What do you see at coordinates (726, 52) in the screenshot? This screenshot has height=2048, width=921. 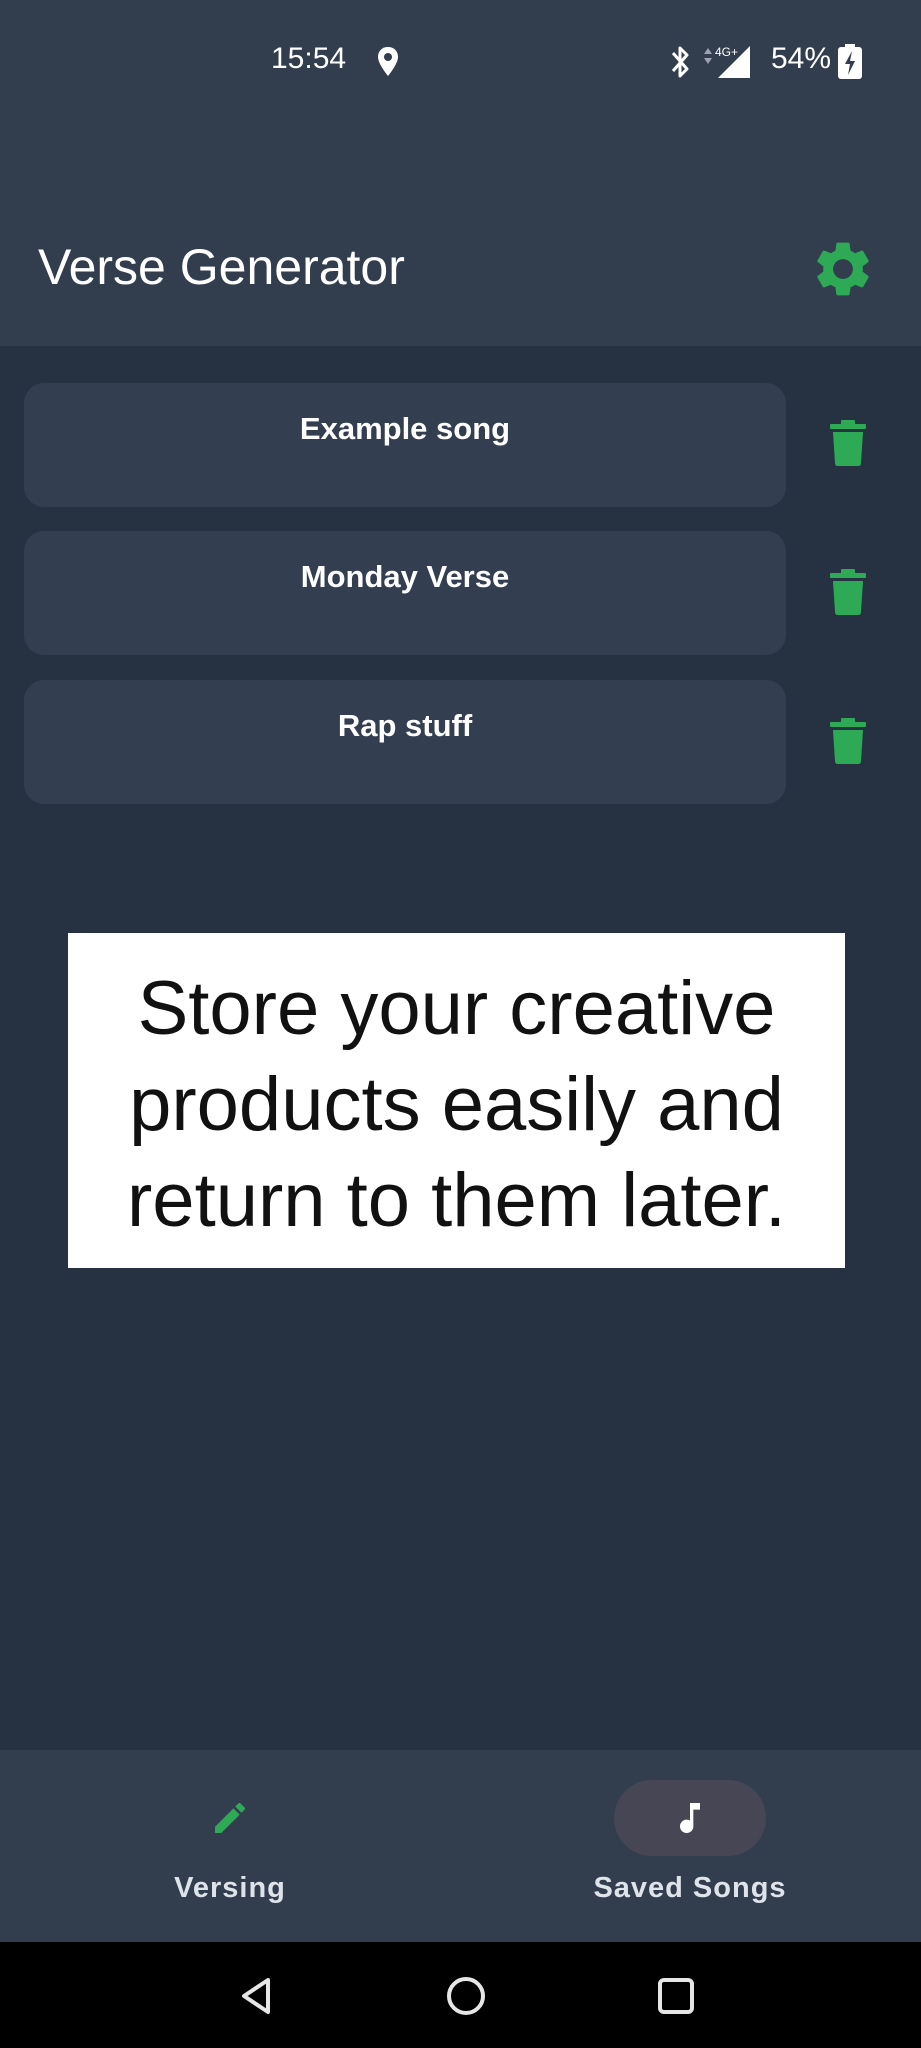 I see `network-type: 4G+` at bounding box center [726, 52].